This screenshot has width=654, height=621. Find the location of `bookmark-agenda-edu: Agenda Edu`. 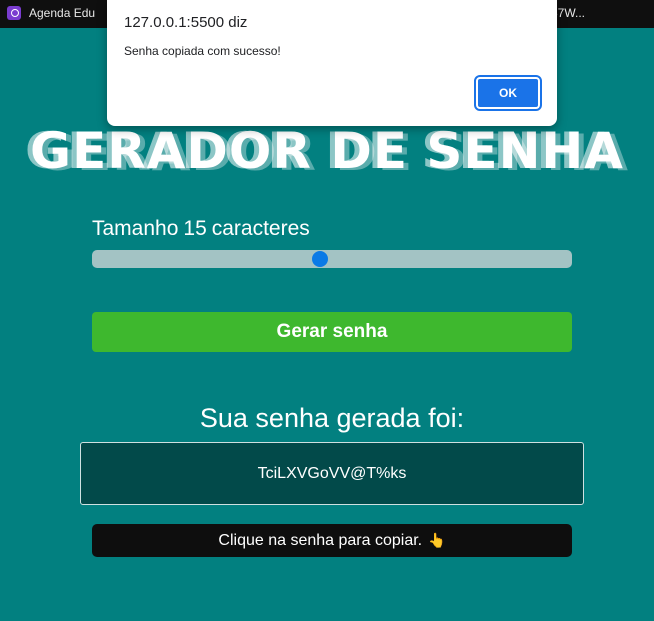

bookmark-agenda-edu: Agenda Edu is located at coordinates (62, 13).